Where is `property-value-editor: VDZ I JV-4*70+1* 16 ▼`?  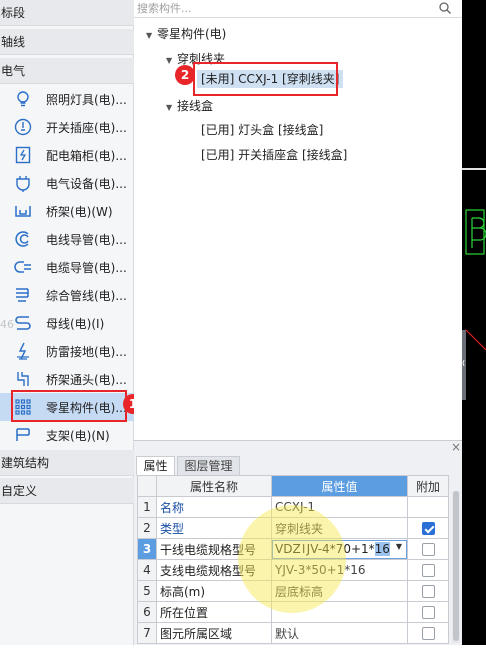
property-value-editor: VDZ I JV-4*70+1* 16 ▼ is located at coordinates (339, 549).